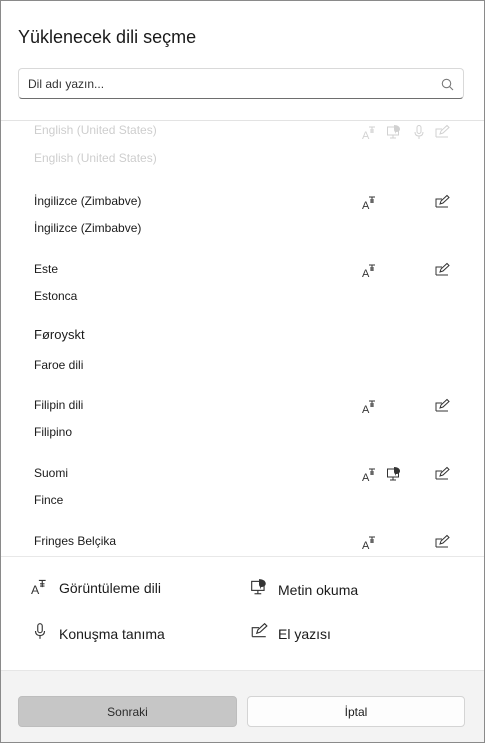 The height and width of the screenshot is (743, 485). What do you see at coordinates (242, 706) in the screenshot?
I see `dialog-footer: Sonraki İptal` at bounding box center [242, 706].